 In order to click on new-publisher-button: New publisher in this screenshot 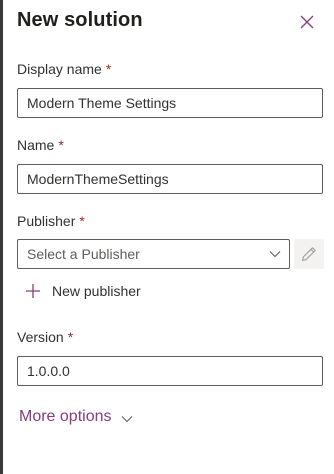, I will do `click(83, 291)`.